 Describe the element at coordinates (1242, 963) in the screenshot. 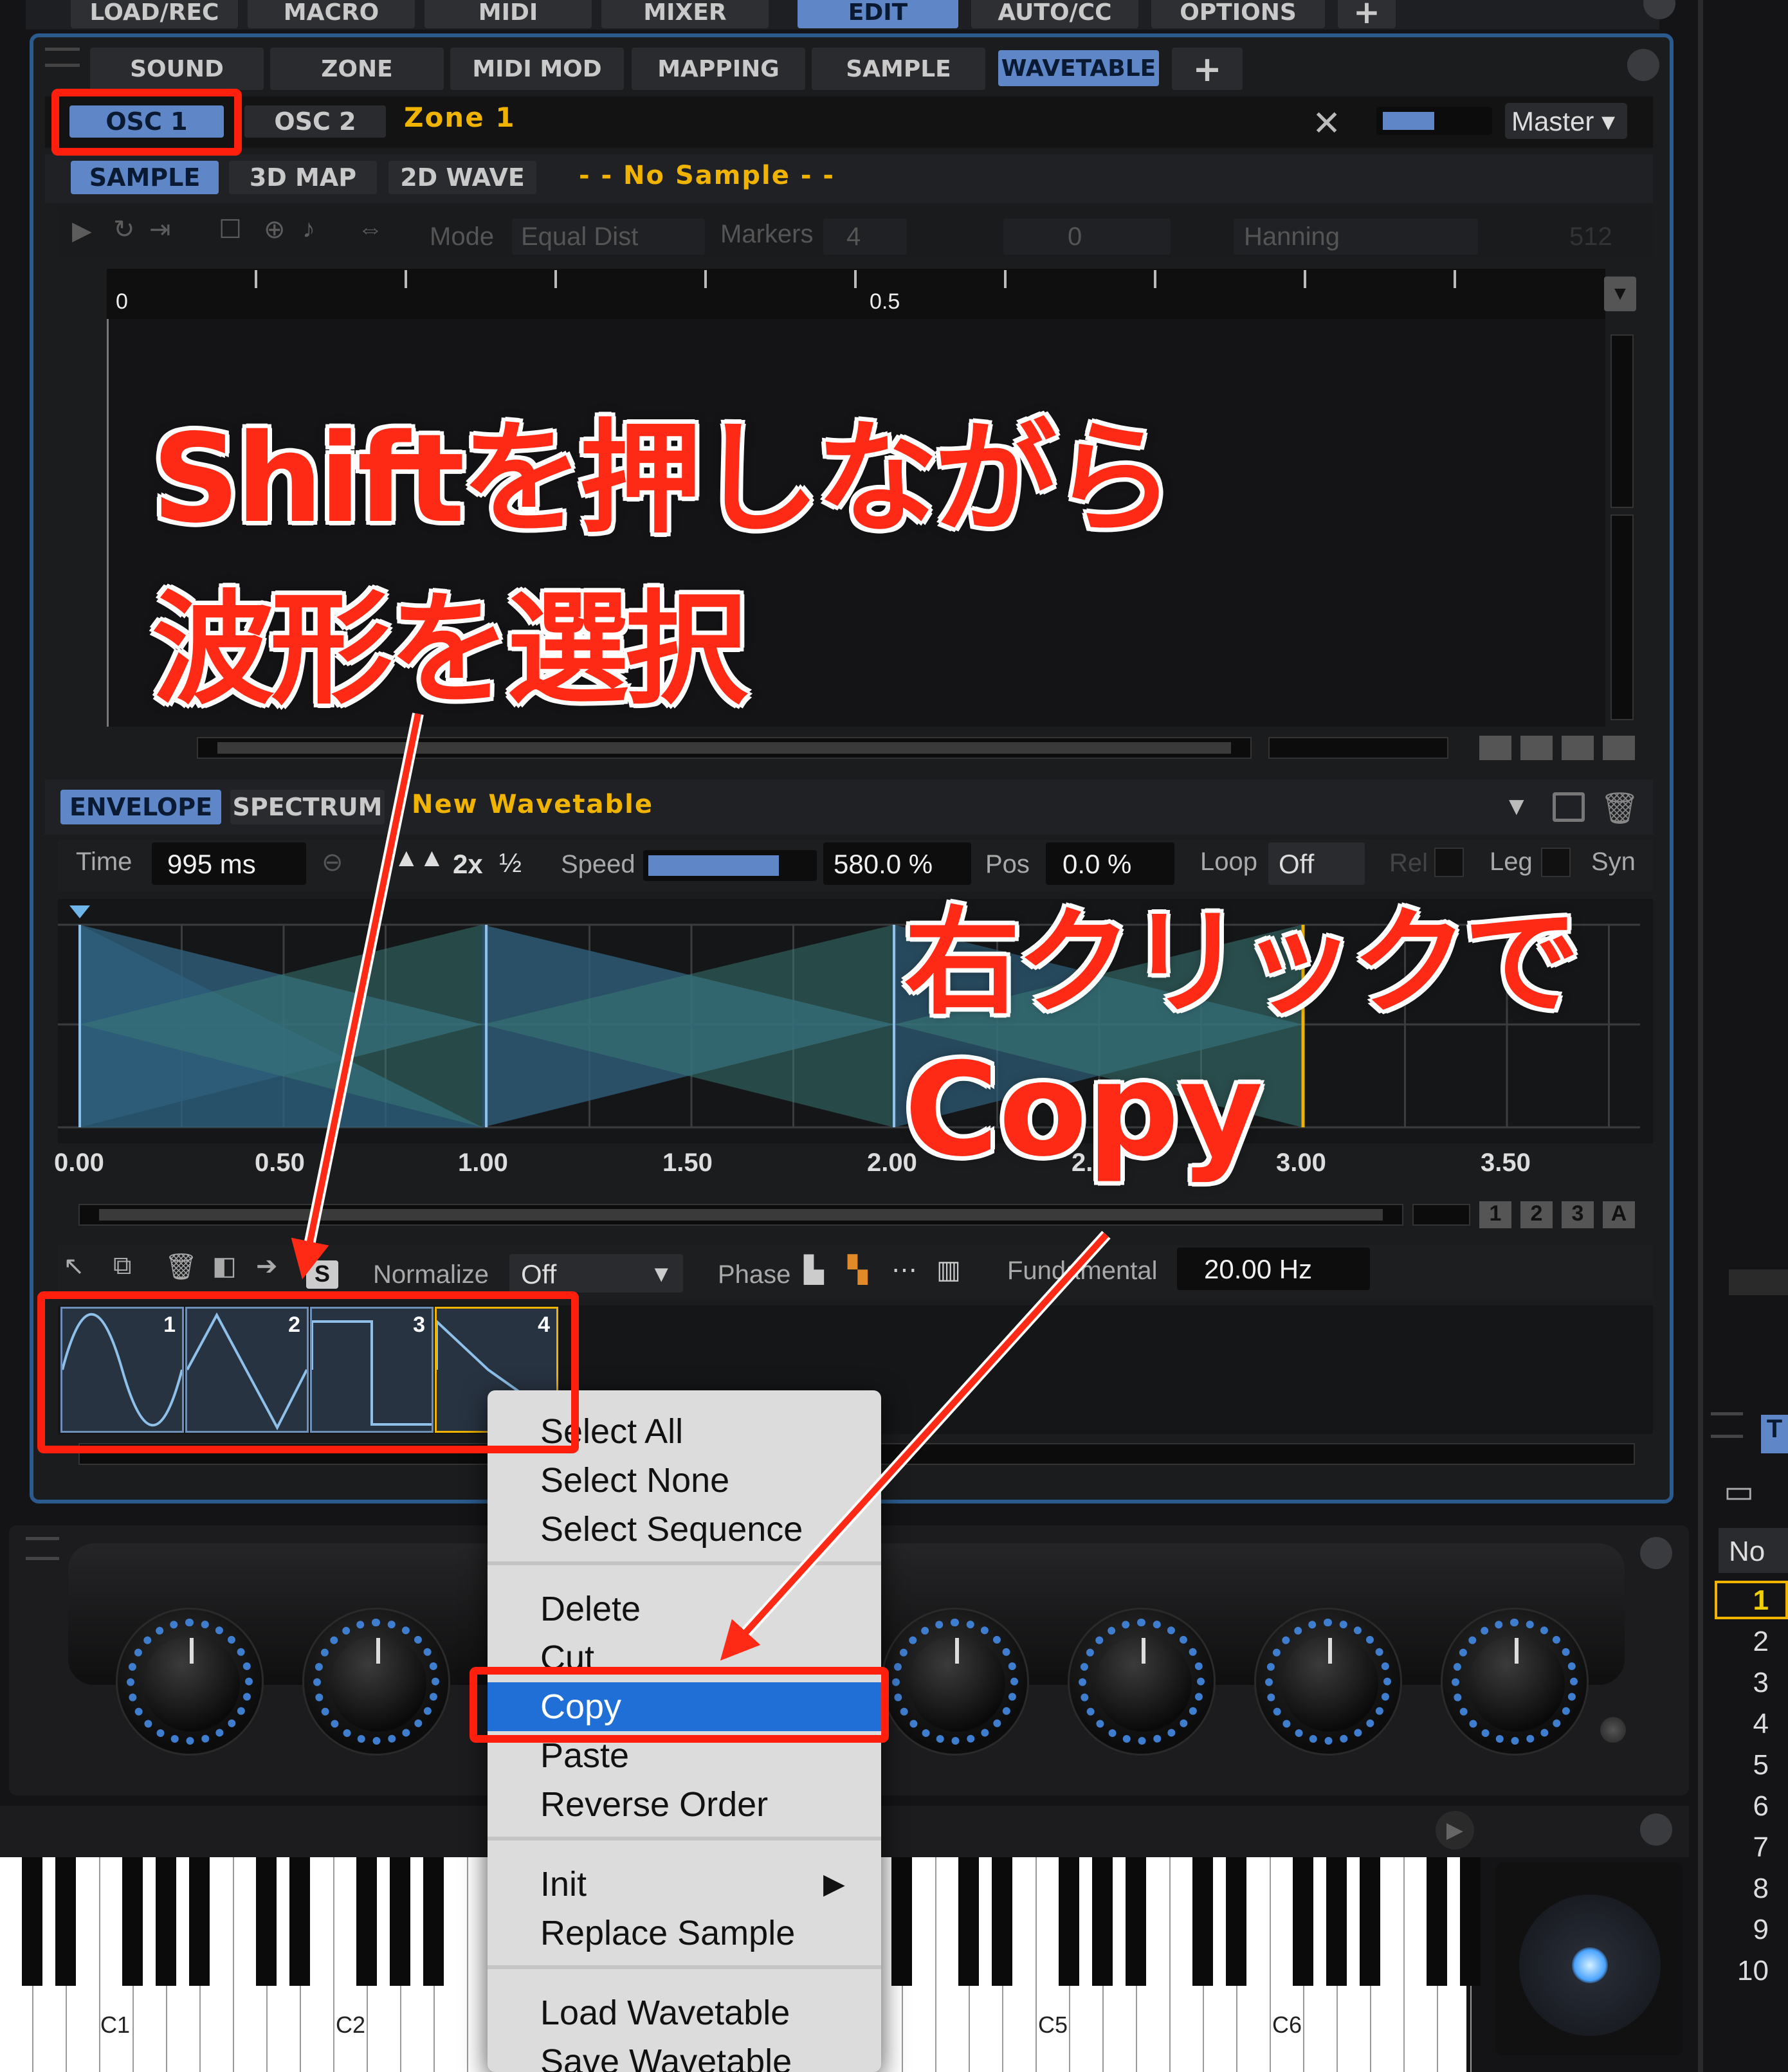

I see `annotation-line-3: 右クリックで` at that location.